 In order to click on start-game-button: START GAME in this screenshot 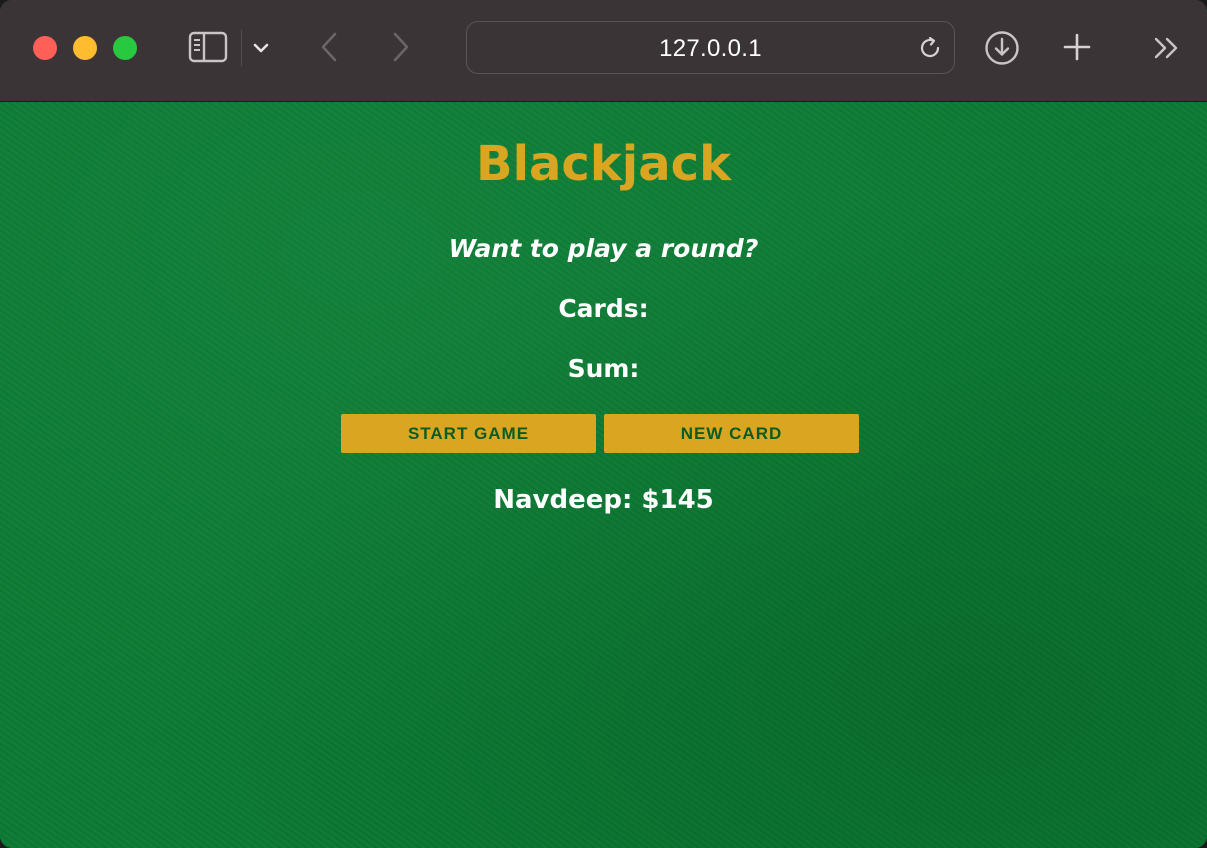, I will do `click(468, 433)`.